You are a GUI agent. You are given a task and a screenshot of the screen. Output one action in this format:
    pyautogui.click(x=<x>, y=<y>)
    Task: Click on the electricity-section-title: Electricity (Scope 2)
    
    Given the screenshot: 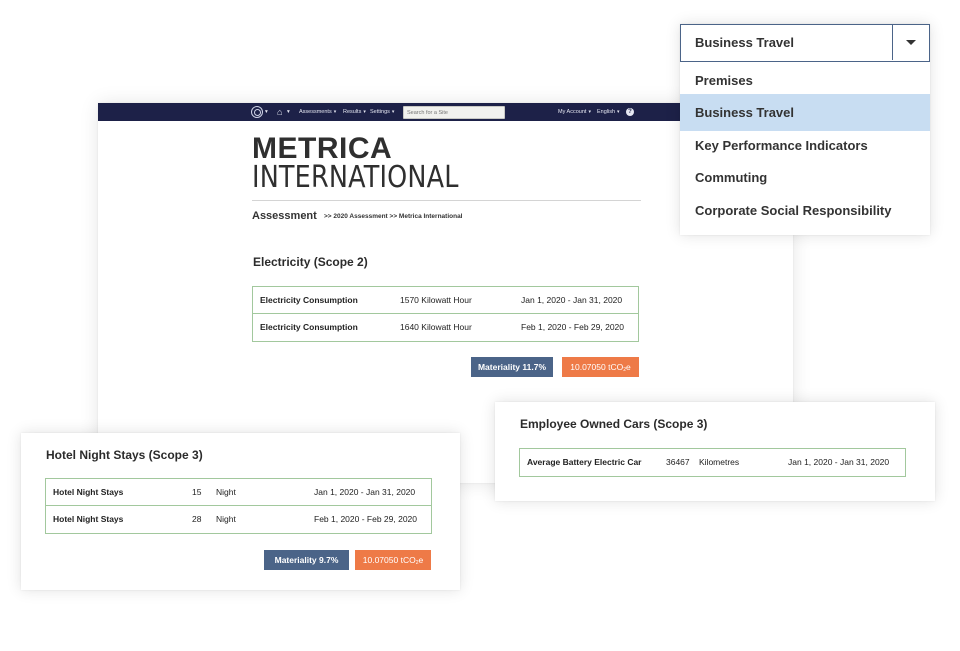 What is the action you would take?
    pyautogui.click(x=310, y=262)
    